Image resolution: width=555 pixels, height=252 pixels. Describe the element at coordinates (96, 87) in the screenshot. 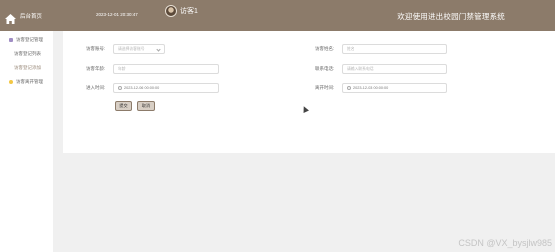

I see `enter-time-label: 进入时间:` at that location.